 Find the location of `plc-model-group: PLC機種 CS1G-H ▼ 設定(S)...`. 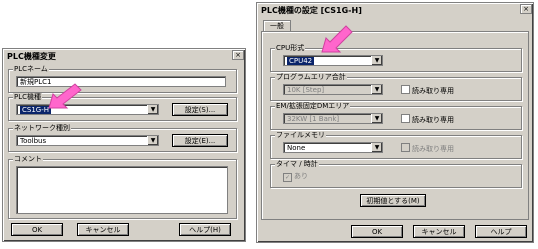

plc-model-group: PLC機種 CS1G-H ▼ 設定(S)... is located at coordinates (122, 107).